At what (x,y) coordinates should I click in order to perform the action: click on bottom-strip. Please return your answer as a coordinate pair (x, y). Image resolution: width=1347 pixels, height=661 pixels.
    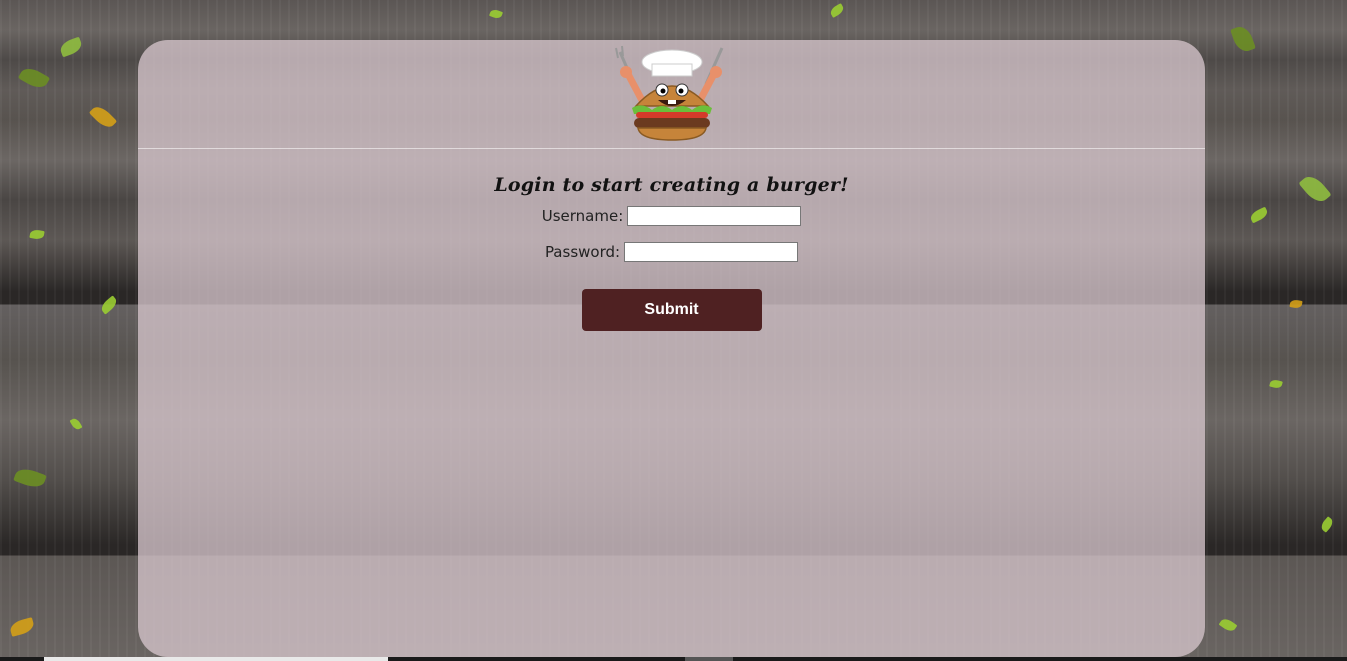
    Looking at the image, I should click on (673, 659).